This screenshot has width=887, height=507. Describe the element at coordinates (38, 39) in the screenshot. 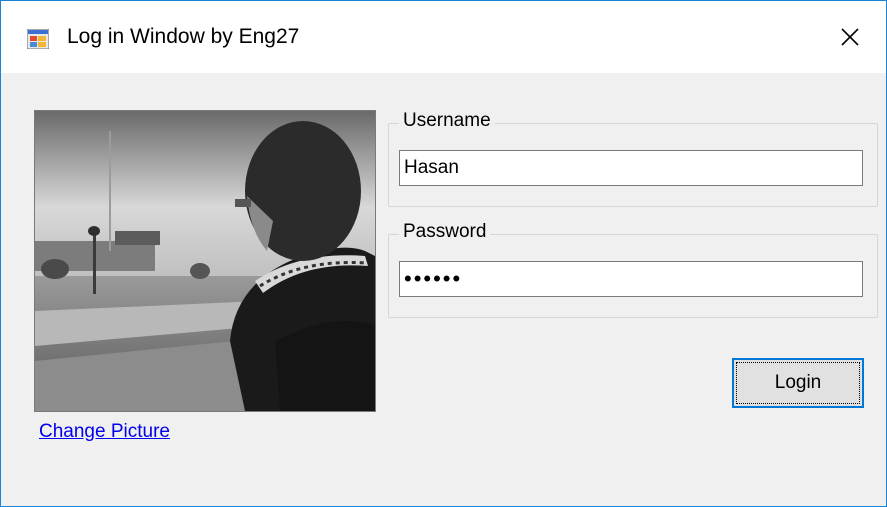

I see `app-icon` at that location.